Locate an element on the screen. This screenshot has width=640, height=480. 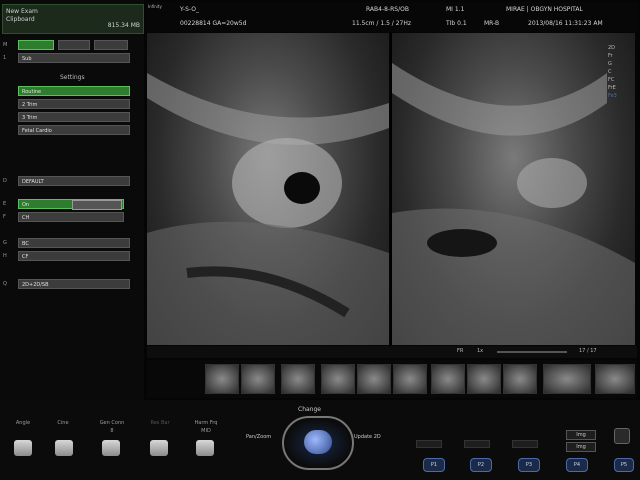
param-list: 2D Fr G C FC FrE Fe3 is located at coordinates (622, 72).